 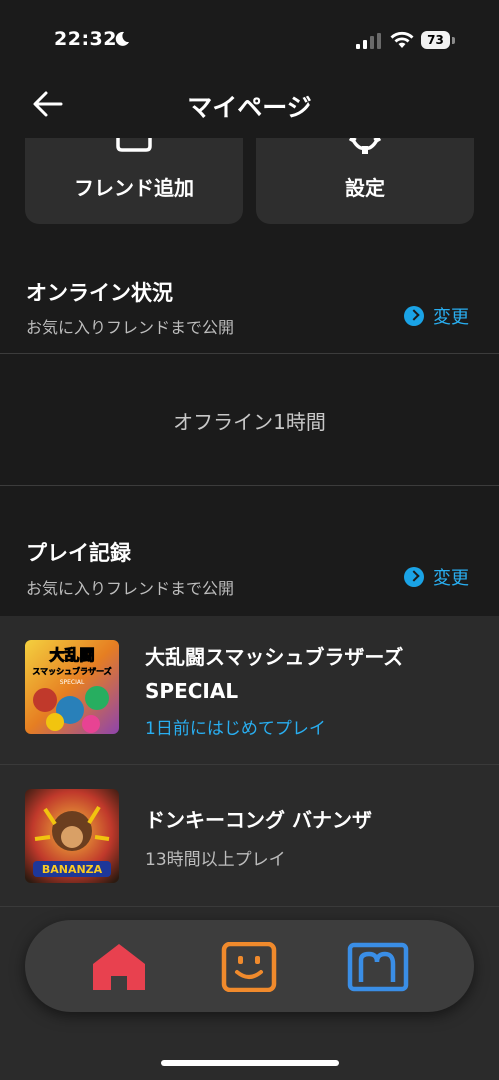 I want to click on wifi-icon, so click(x=402, y=39).